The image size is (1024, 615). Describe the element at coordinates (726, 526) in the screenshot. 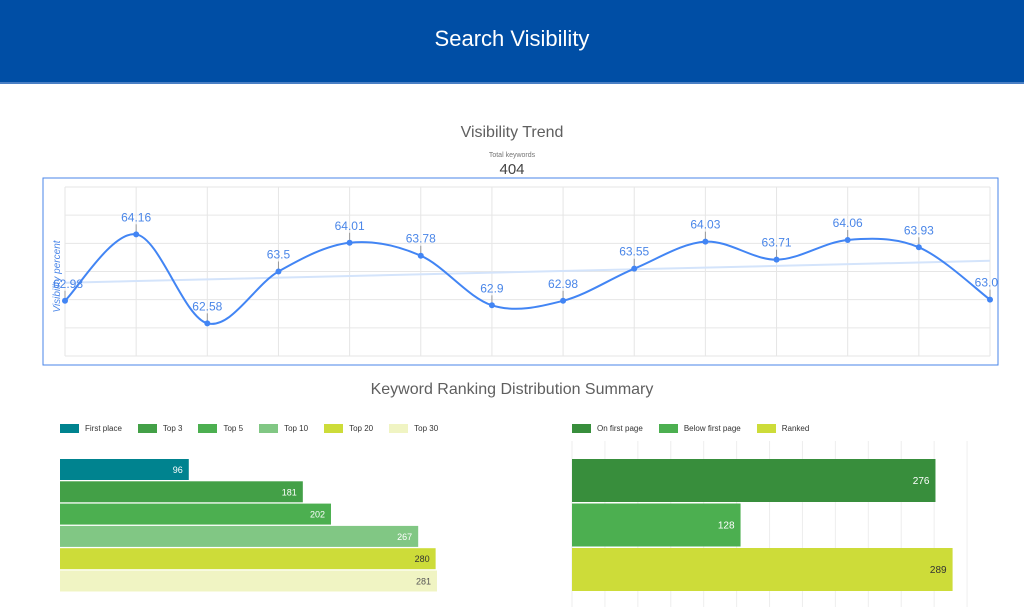

I see `bar-value-label: 128` at that location.